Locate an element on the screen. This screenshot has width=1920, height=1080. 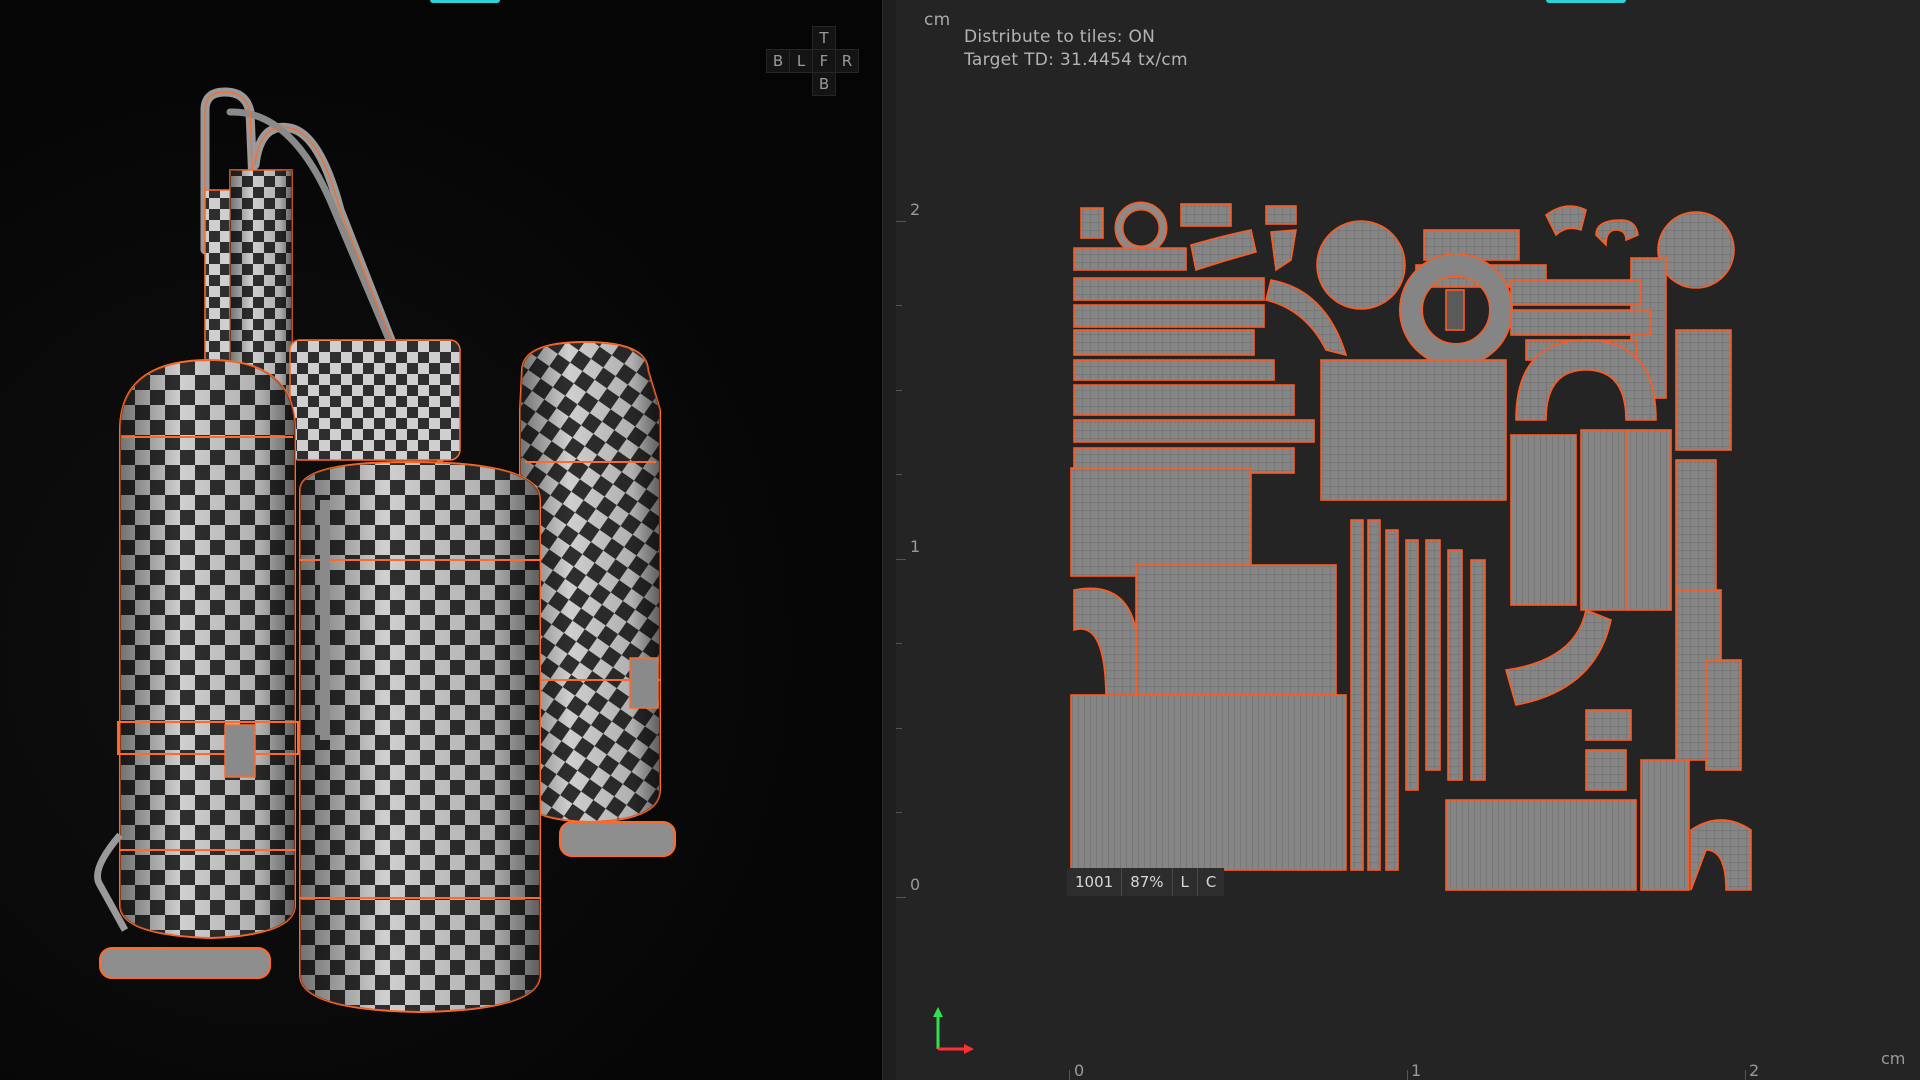
front-tank is located at coordinates (420, 737).